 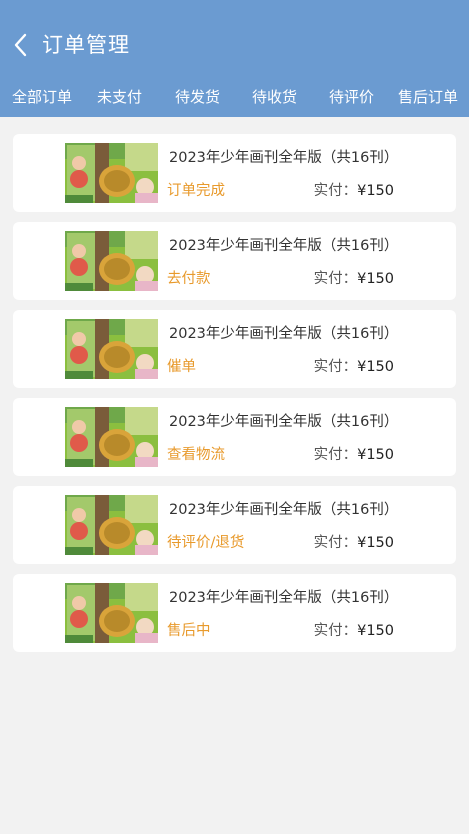 What do you see at coordinates (234, 97) in the screenshot?
I see `order-tabs: 全部订单 未支付 待发货 待收货 待评价 售后订单` at bounding box center [234, 97].